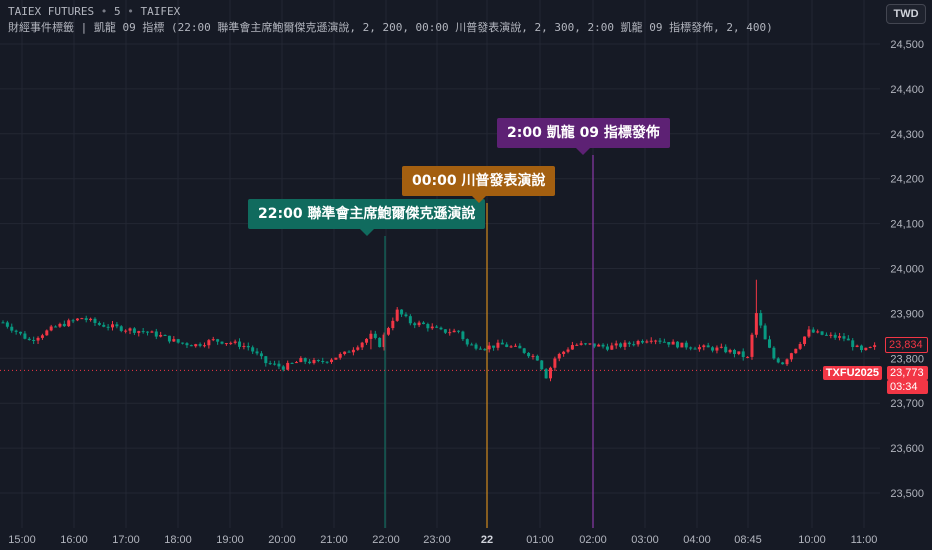 This screenshot has width=932, height=550. I want to click on time-axis-tick: 21:00, so click(334, 540).